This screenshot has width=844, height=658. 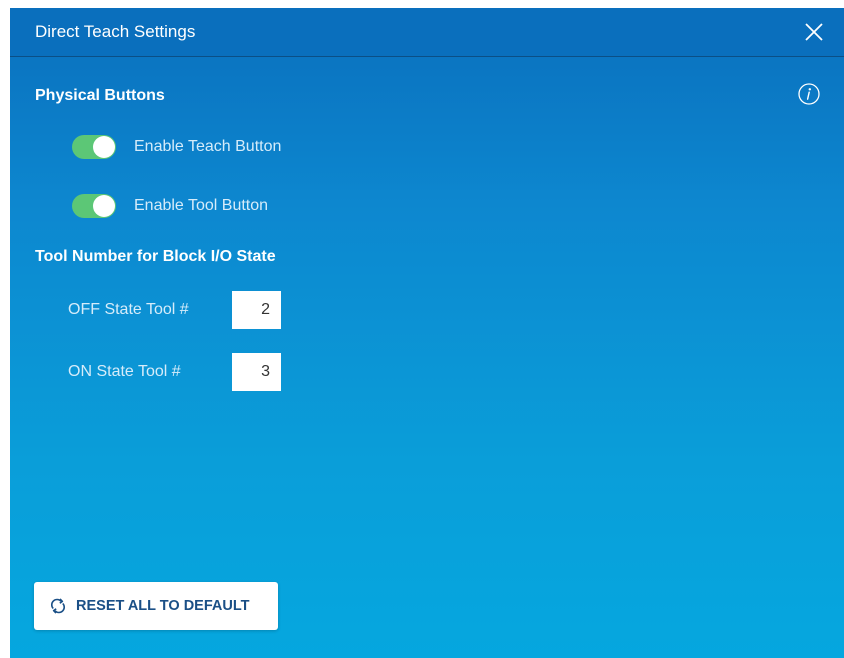 I want to click on off-state-tool-row: OFF State Tool #, so click(x=174, y=310).